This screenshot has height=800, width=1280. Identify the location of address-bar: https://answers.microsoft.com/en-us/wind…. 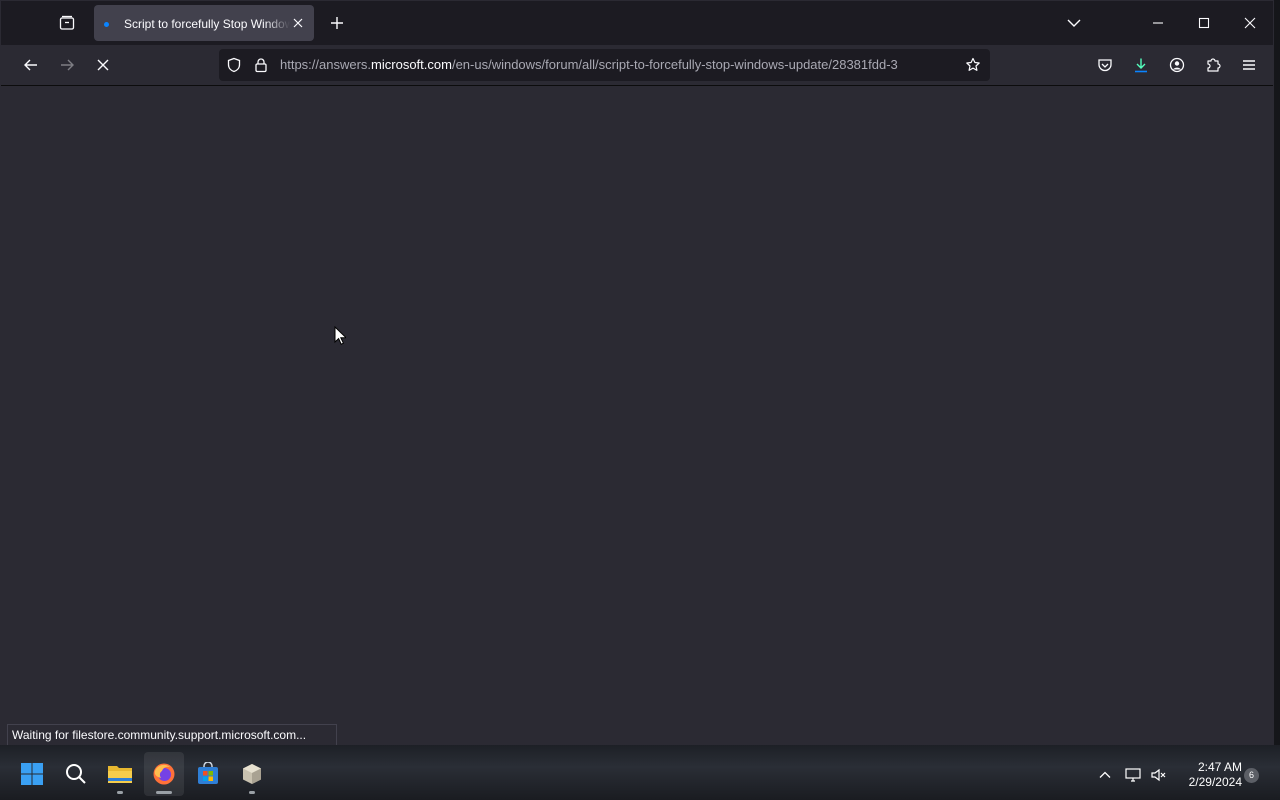
(604, 65).